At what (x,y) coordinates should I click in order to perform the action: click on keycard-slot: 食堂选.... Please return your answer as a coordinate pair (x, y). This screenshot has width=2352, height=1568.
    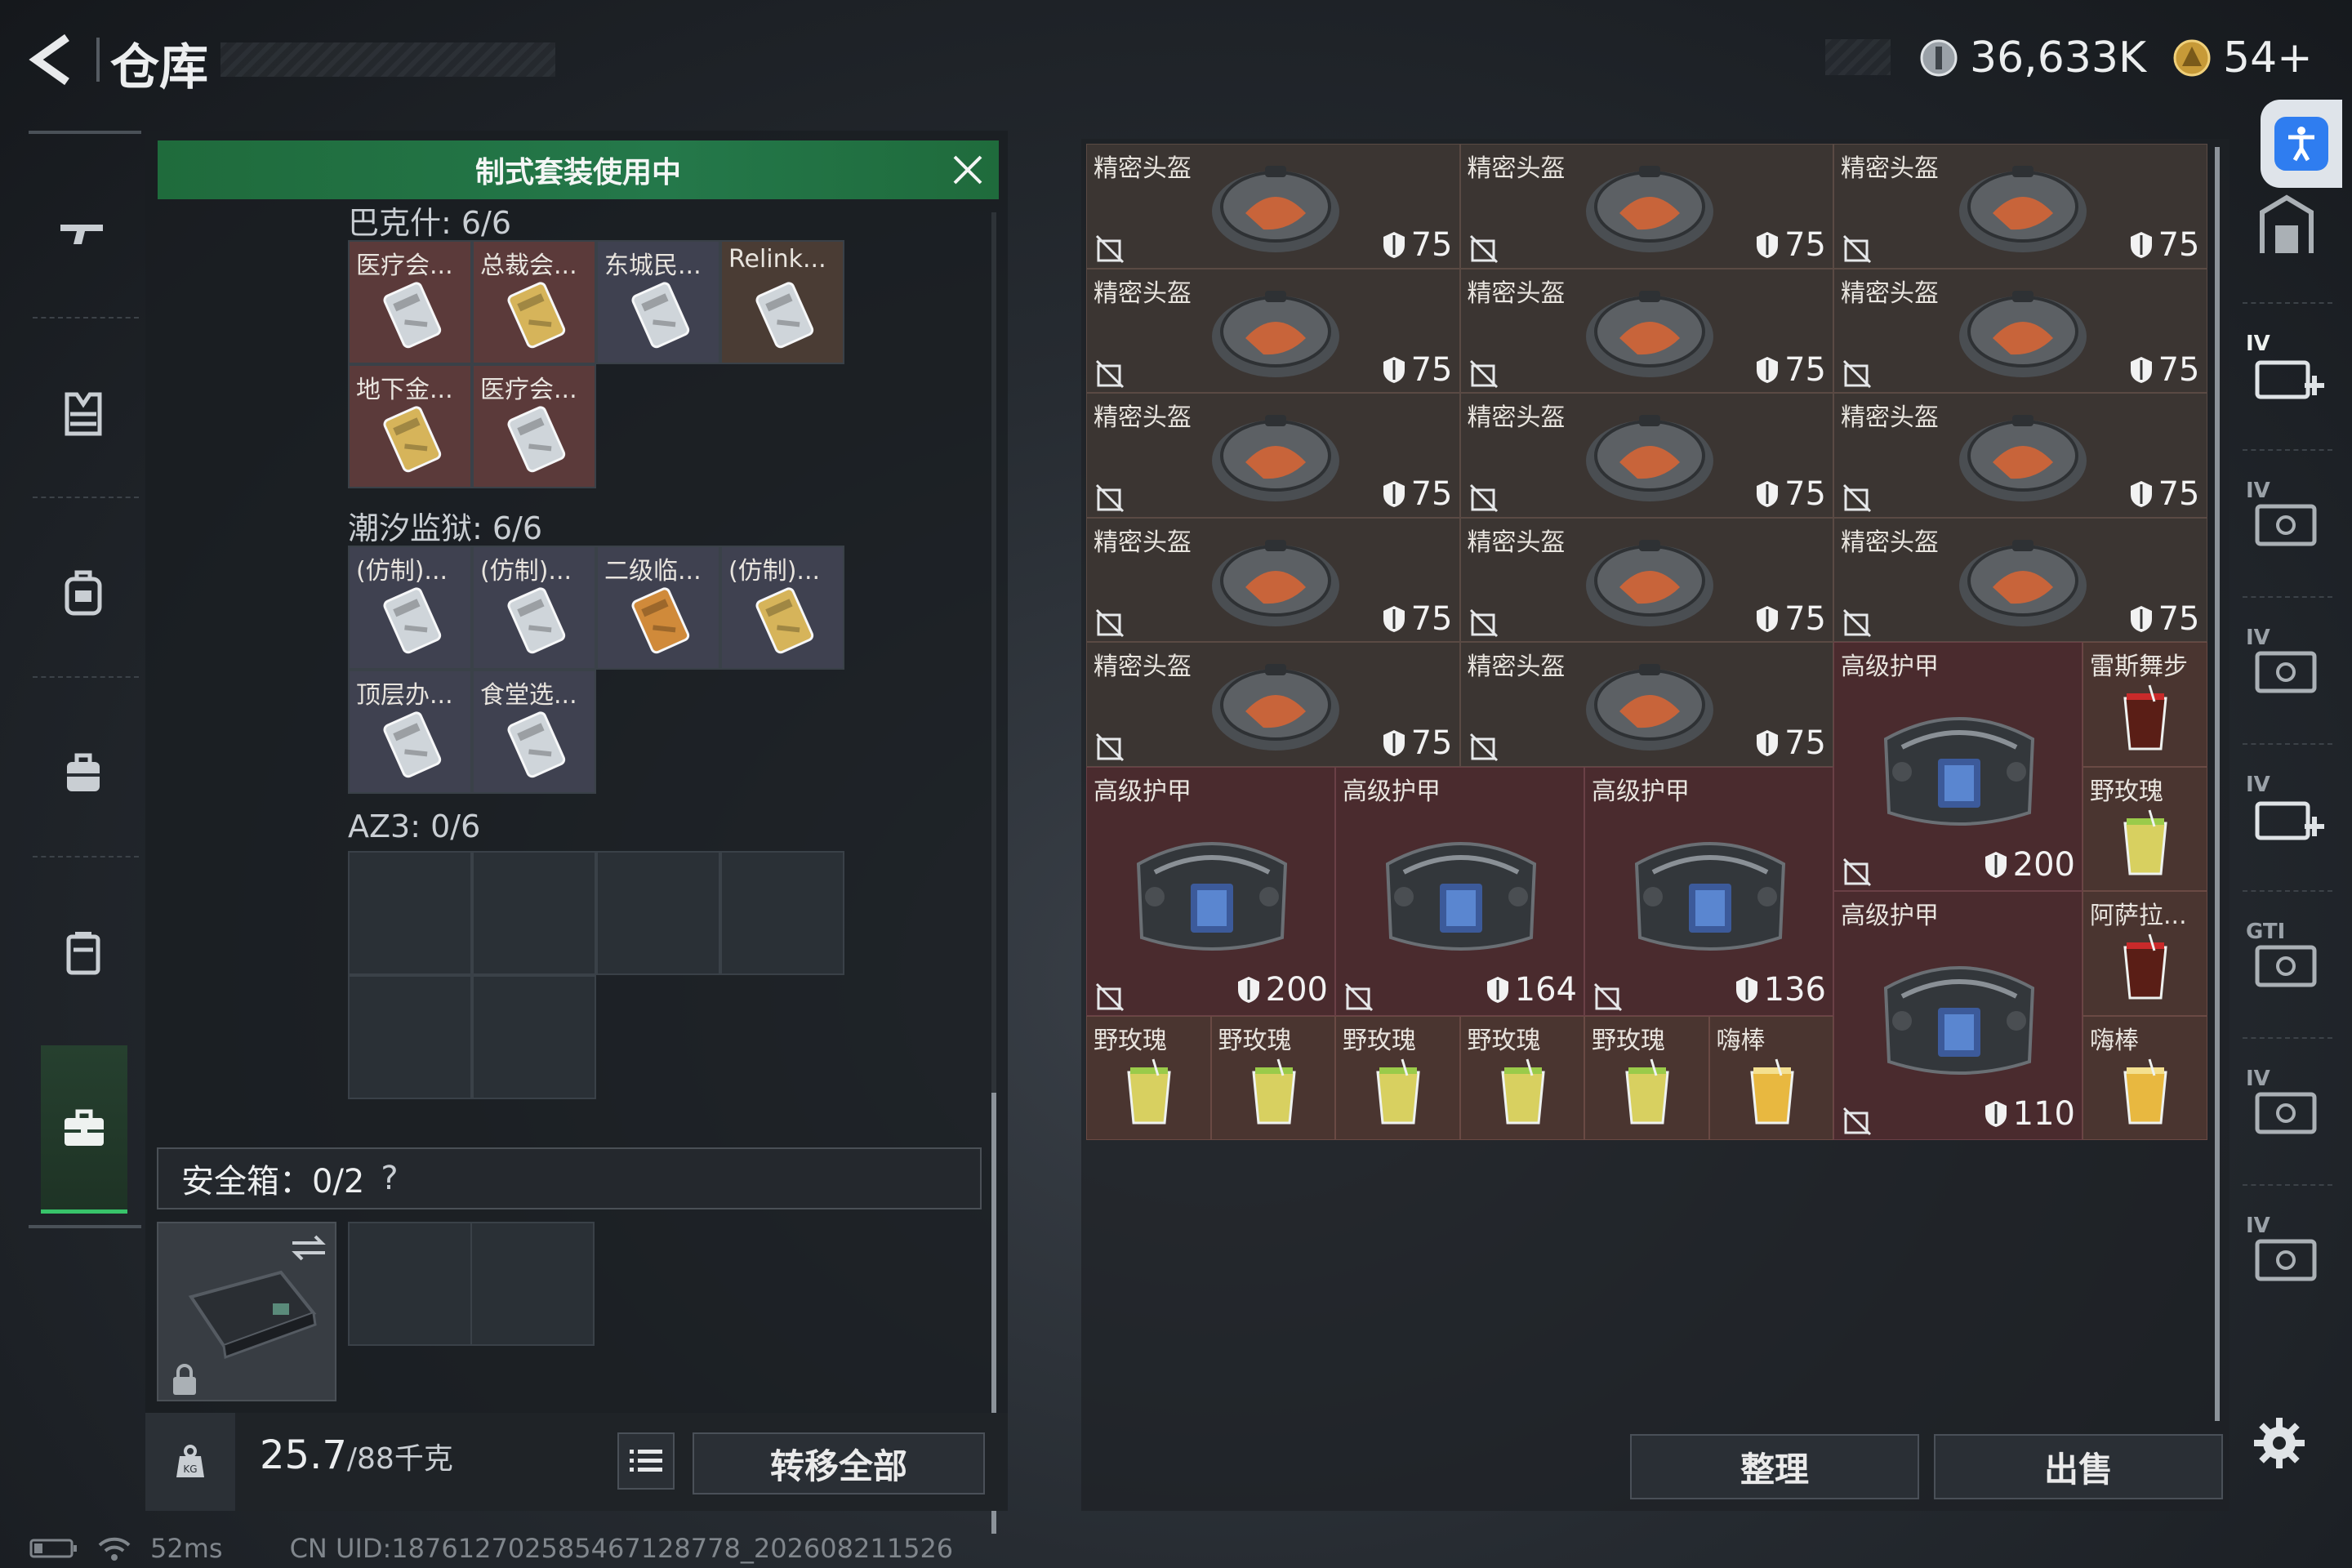
    Looking at the image, I should click on (534, 732).